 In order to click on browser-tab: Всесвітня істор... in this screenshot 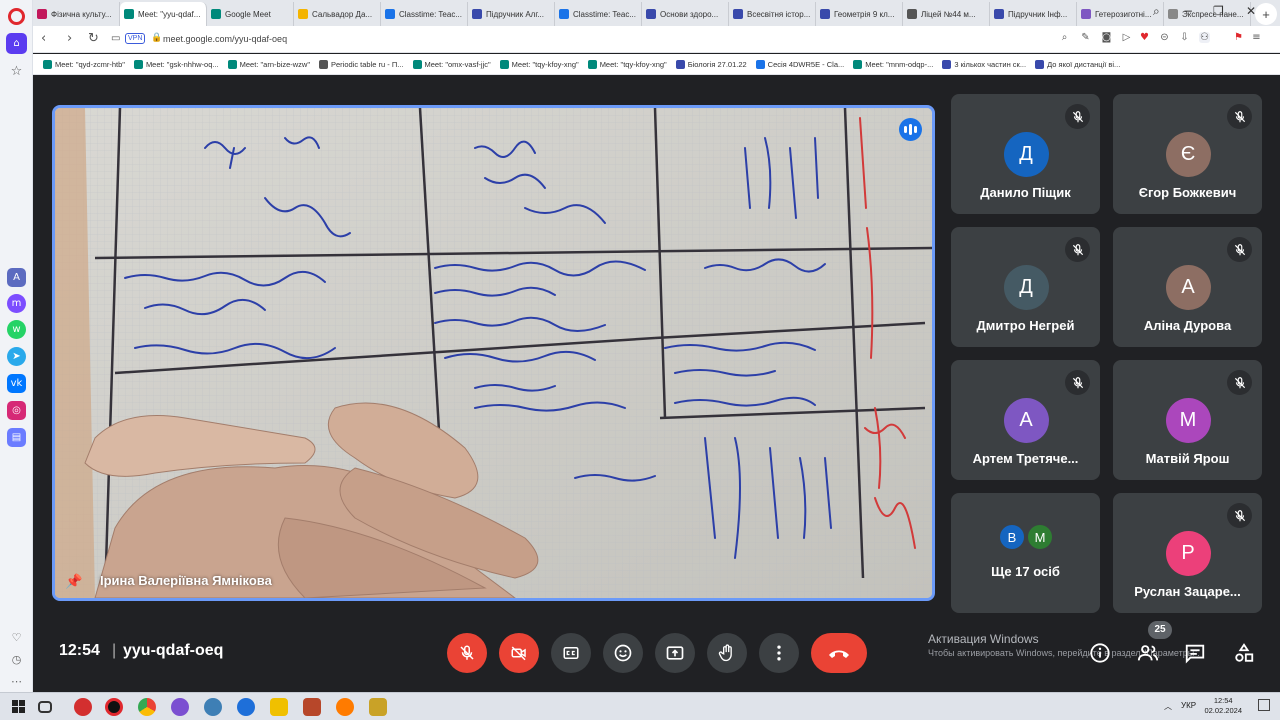, I will do `click(772, 14)`.